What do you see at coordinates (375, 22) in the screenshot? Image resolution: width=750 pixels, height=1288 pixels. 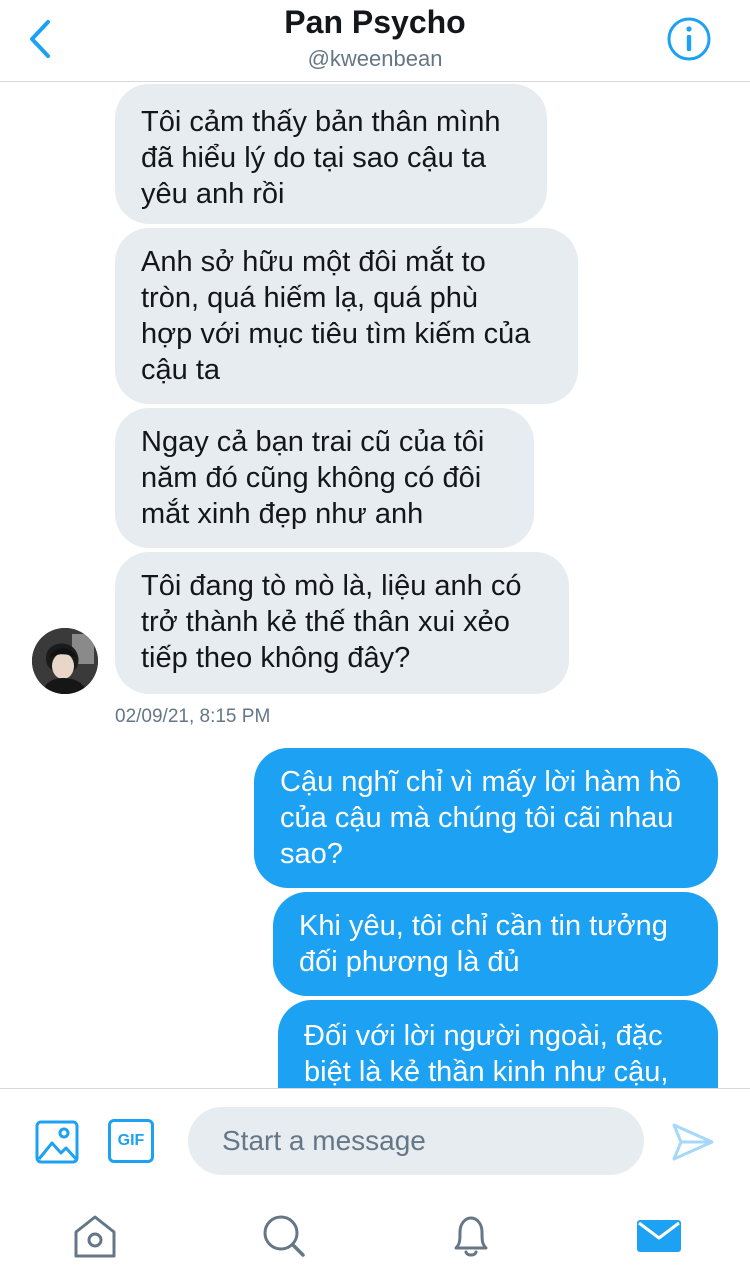 I see `conversation-title: Pan Psycho` at bounding box center [375, 22].